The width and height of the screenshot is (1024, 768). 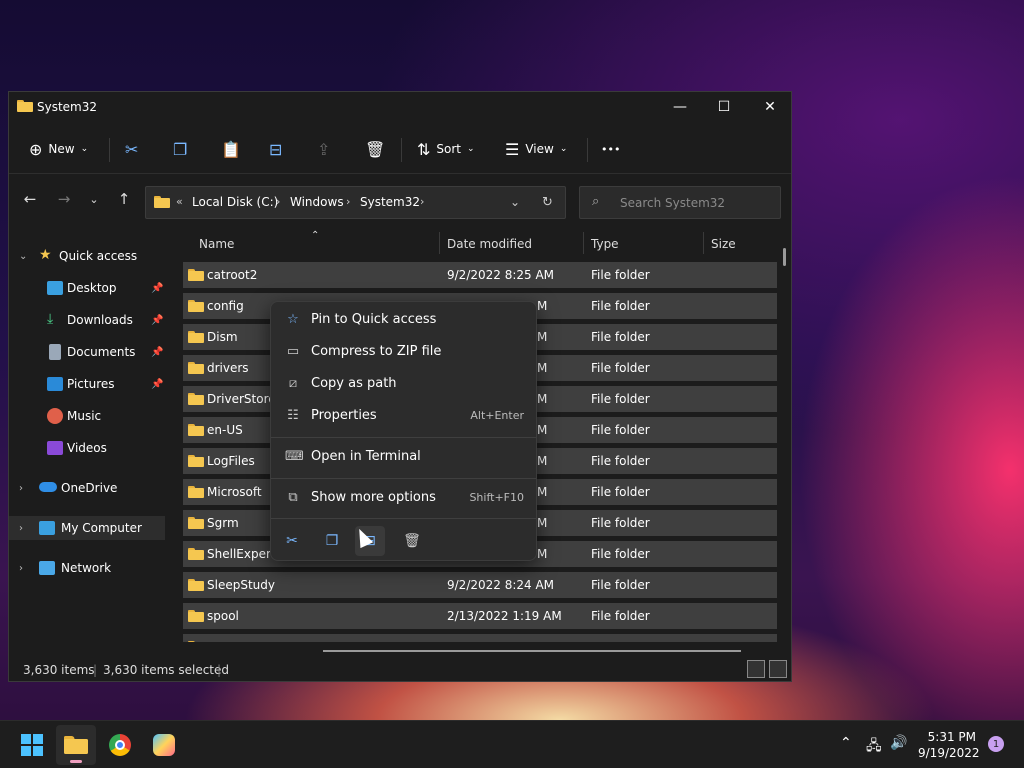 I want to click on sidebar-item-label: Videos, so click(x=87, y=448).